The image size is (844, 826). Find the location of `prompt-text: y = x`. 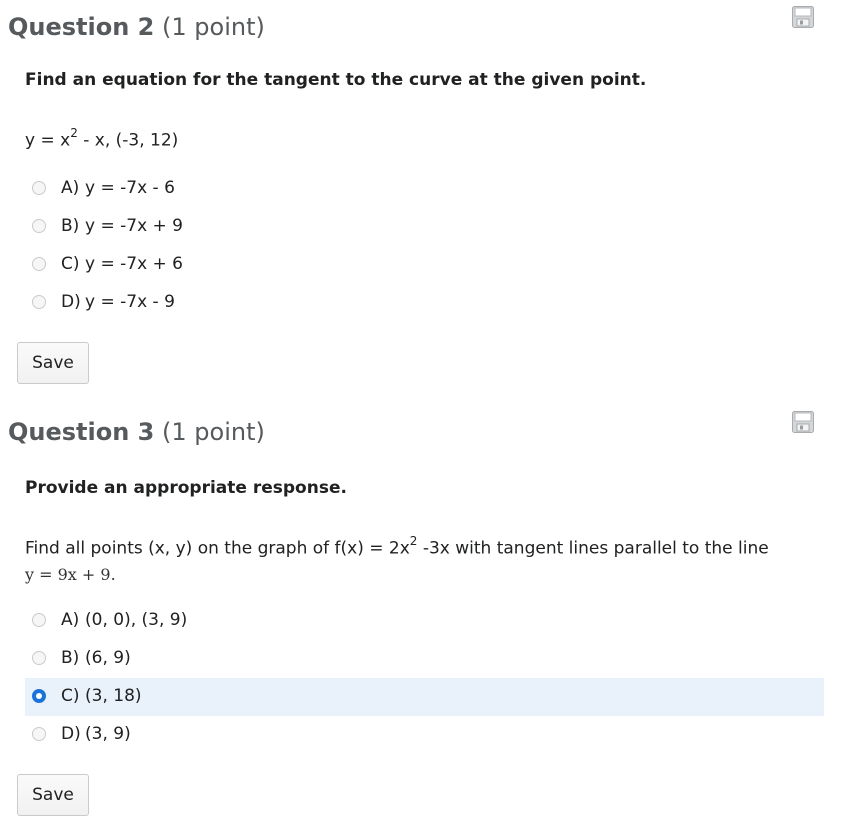

prompt-text: y = x is located at coordinates (48, 140).